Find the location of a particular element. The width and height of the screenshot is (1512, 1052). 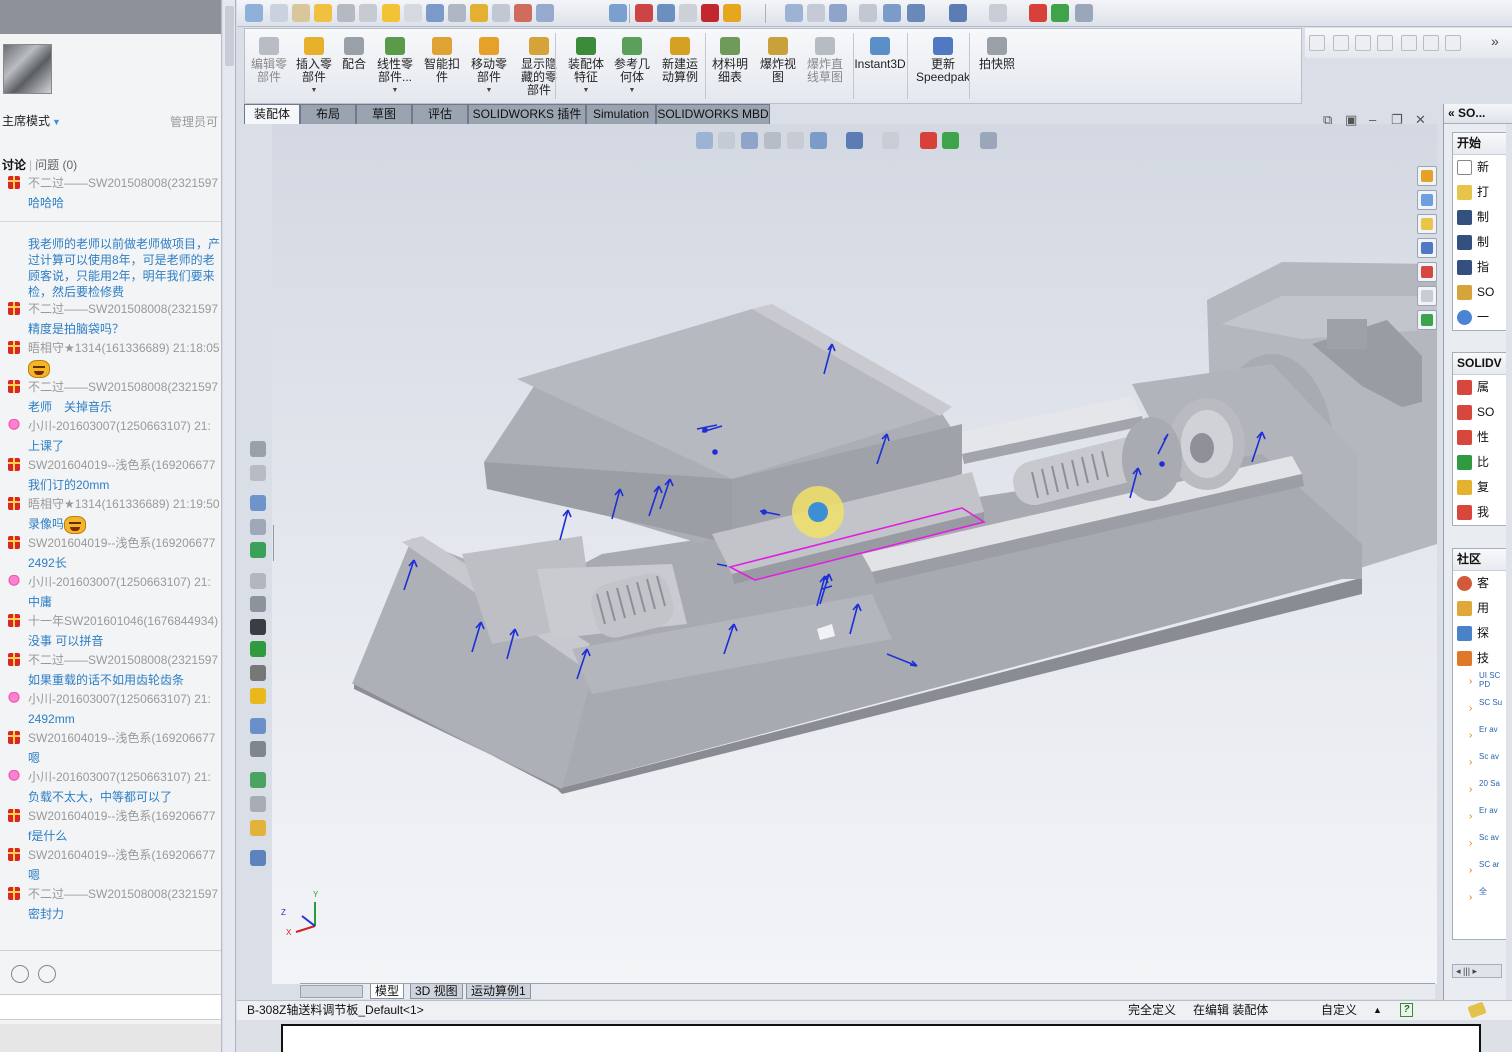

start-item: 制 is located at coordinates (1482, 217).